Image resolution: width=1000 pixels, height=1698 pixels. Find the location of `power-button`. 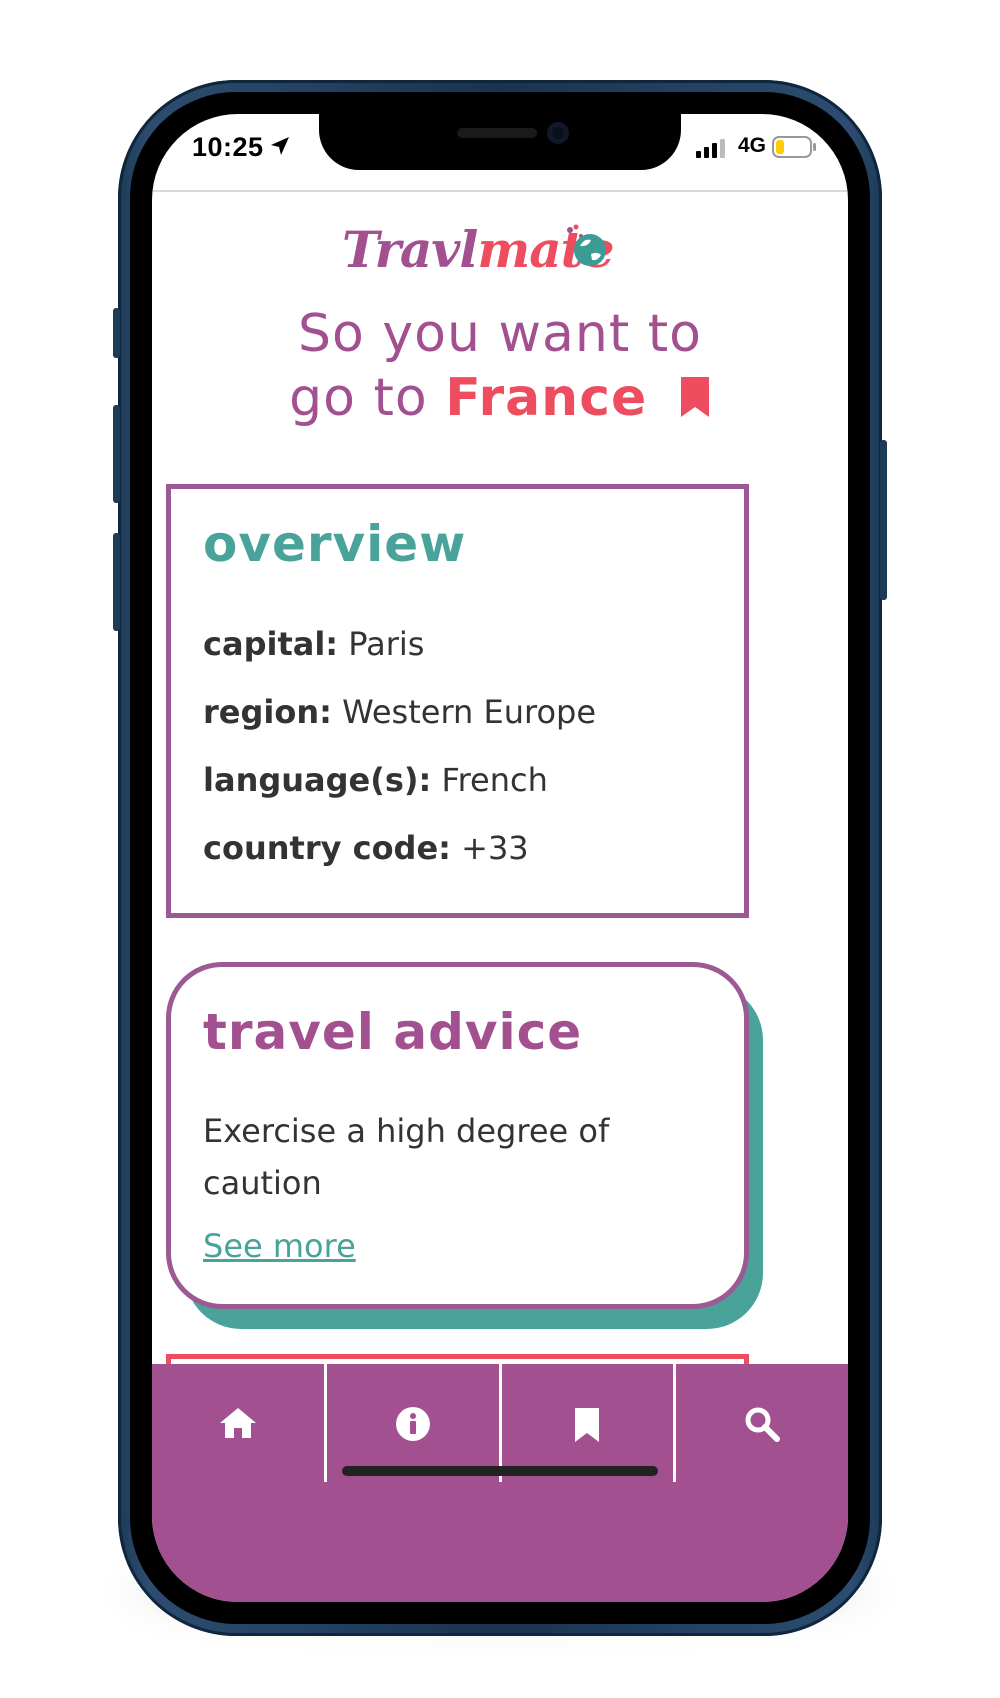

power-button is located at coordinates (883, 520).